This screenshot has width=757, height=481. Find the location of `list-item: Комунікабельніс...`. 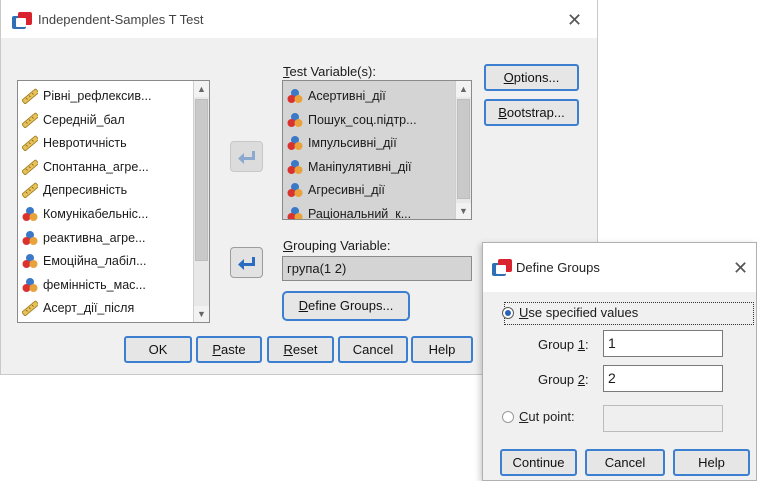

list-item: Комунікабельніс... is located at coordinates (106, 214).